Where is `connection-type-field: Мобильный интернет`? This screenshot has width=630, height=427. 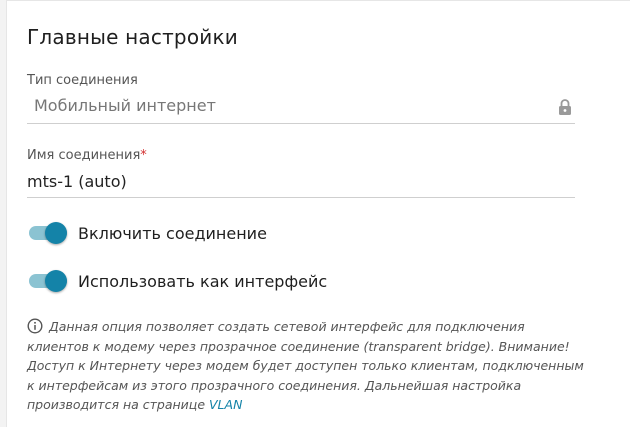 connection-type-field: Мобильный интернет is located at coordinates (125, 105).